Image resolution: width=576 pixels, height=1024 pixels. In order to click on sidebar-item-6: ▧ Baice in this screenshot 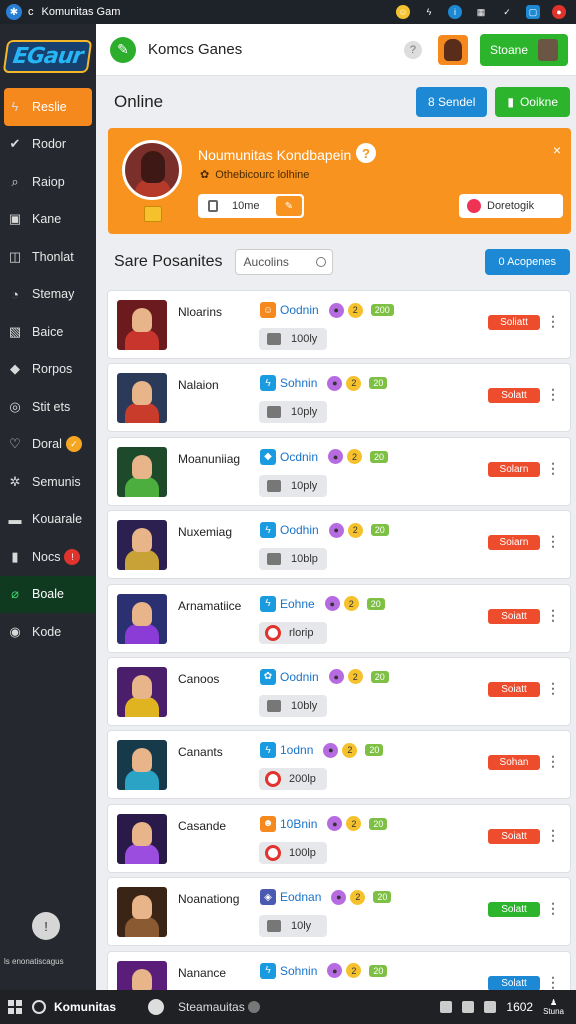, I will do `click(48, 332)`.